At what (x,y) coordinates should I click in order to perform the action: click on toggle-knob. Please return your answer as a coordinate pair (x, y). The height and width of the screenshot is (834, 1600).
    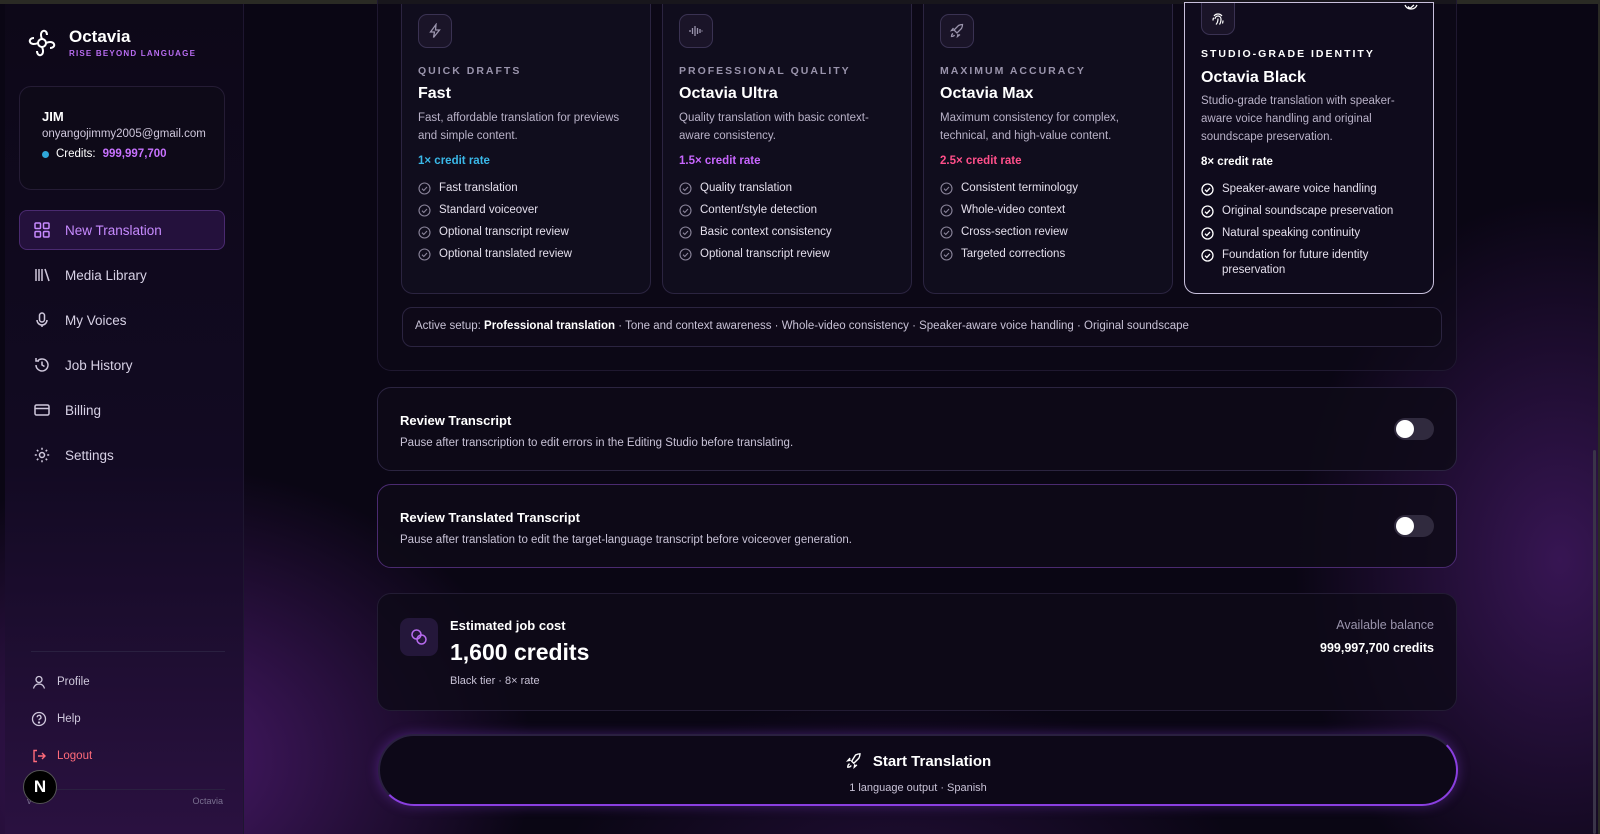
    Looking at the image, I should click on (1405, 429).